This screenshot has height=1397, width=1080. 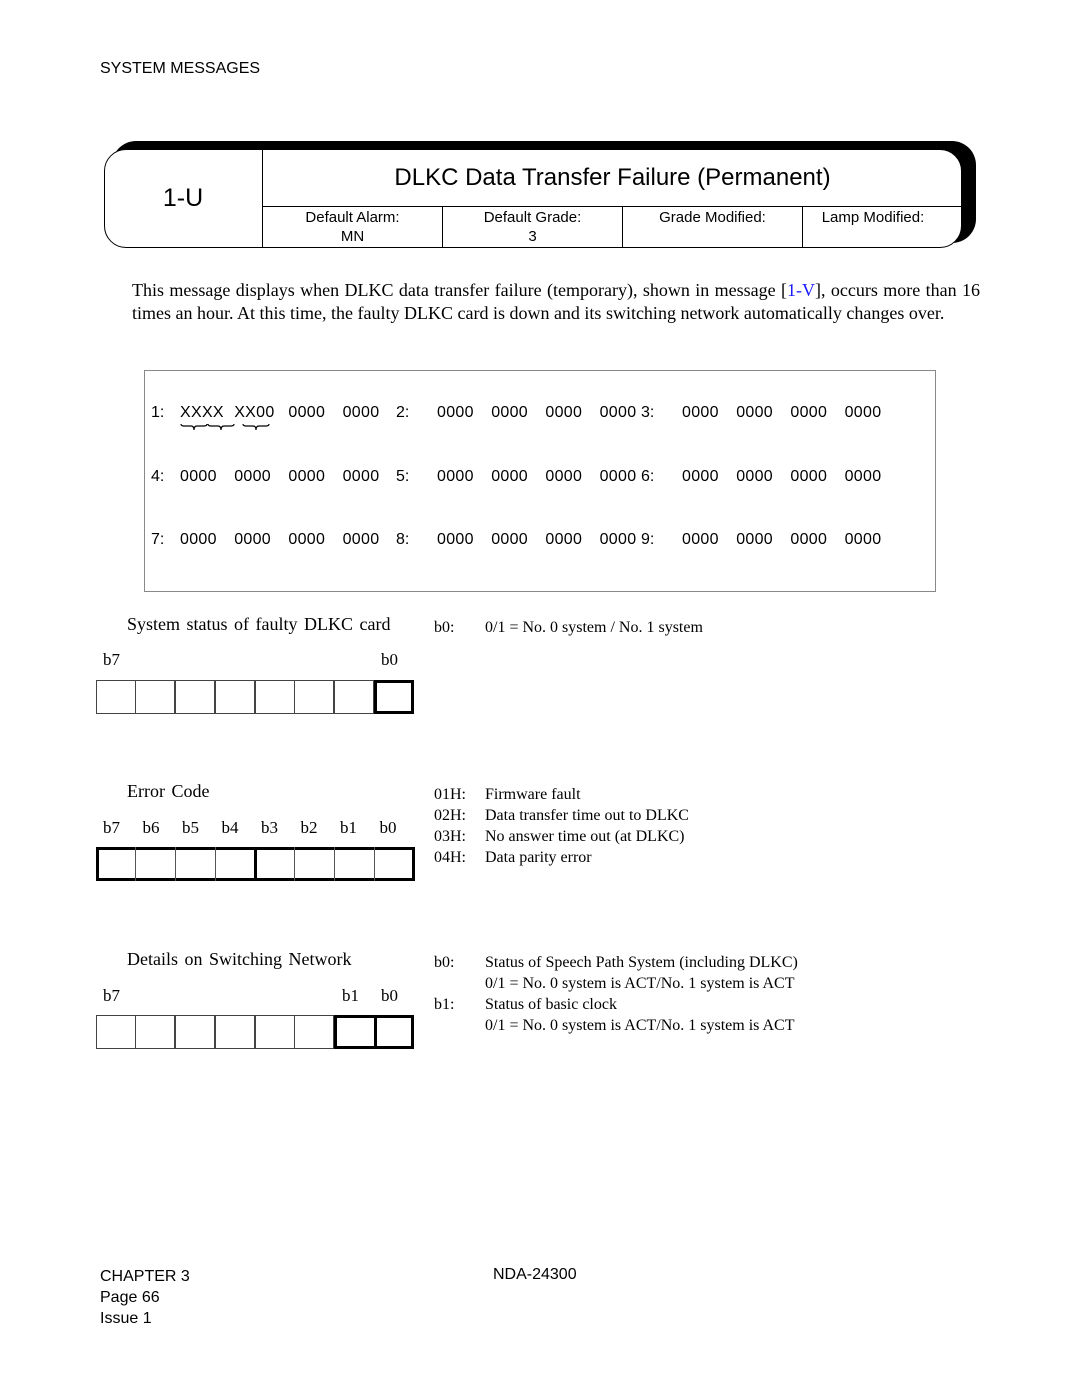 I want to click on bit-label: b3, so click(x=269, y=827).